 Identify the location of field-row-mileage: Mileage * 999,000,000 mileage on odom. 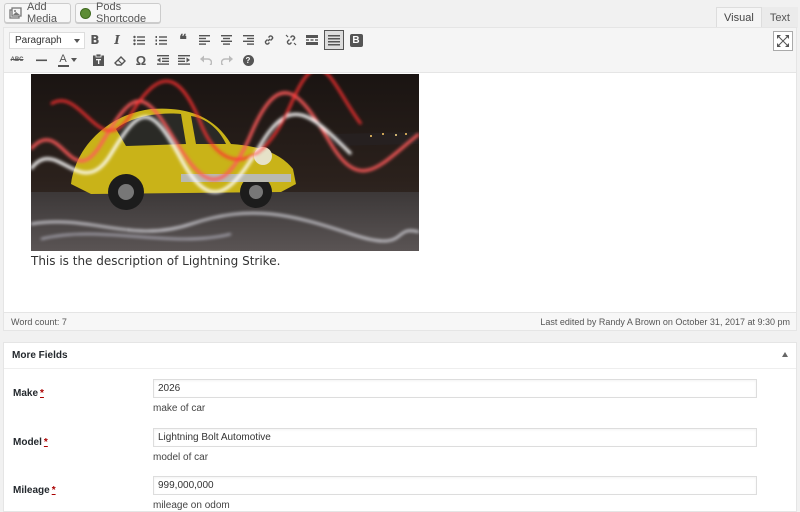
(400, 494).